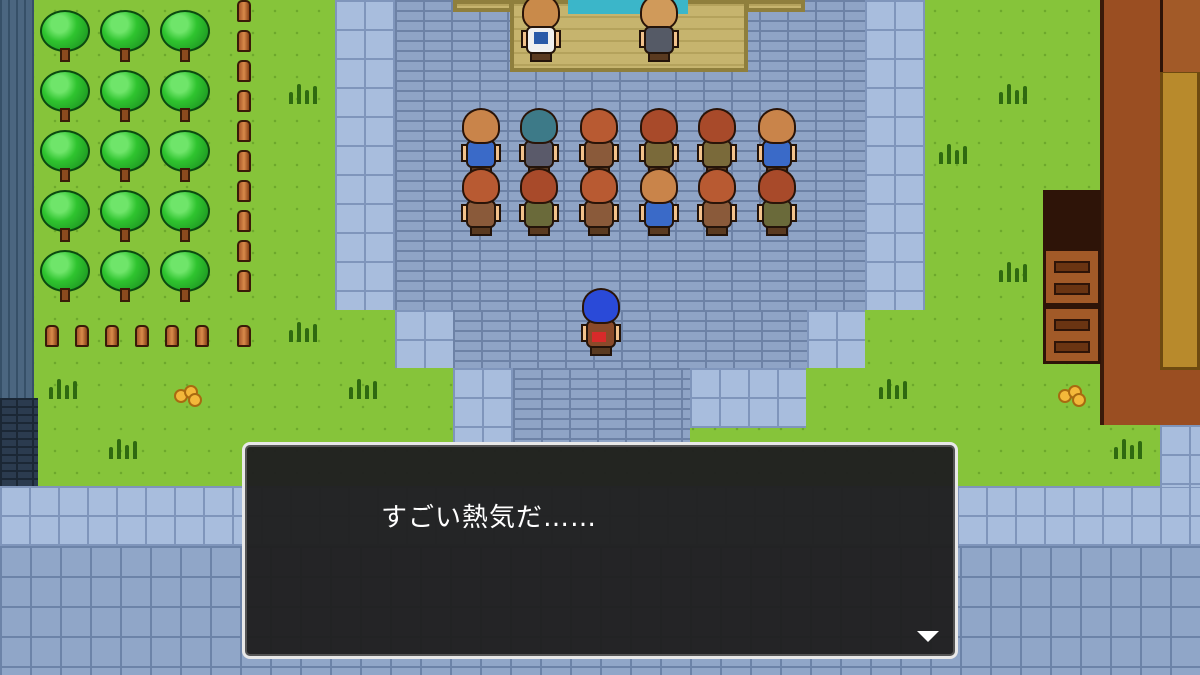 This screenshot has height=675, width=1200. I want to click on stage-wing-right, so click(775, 6).